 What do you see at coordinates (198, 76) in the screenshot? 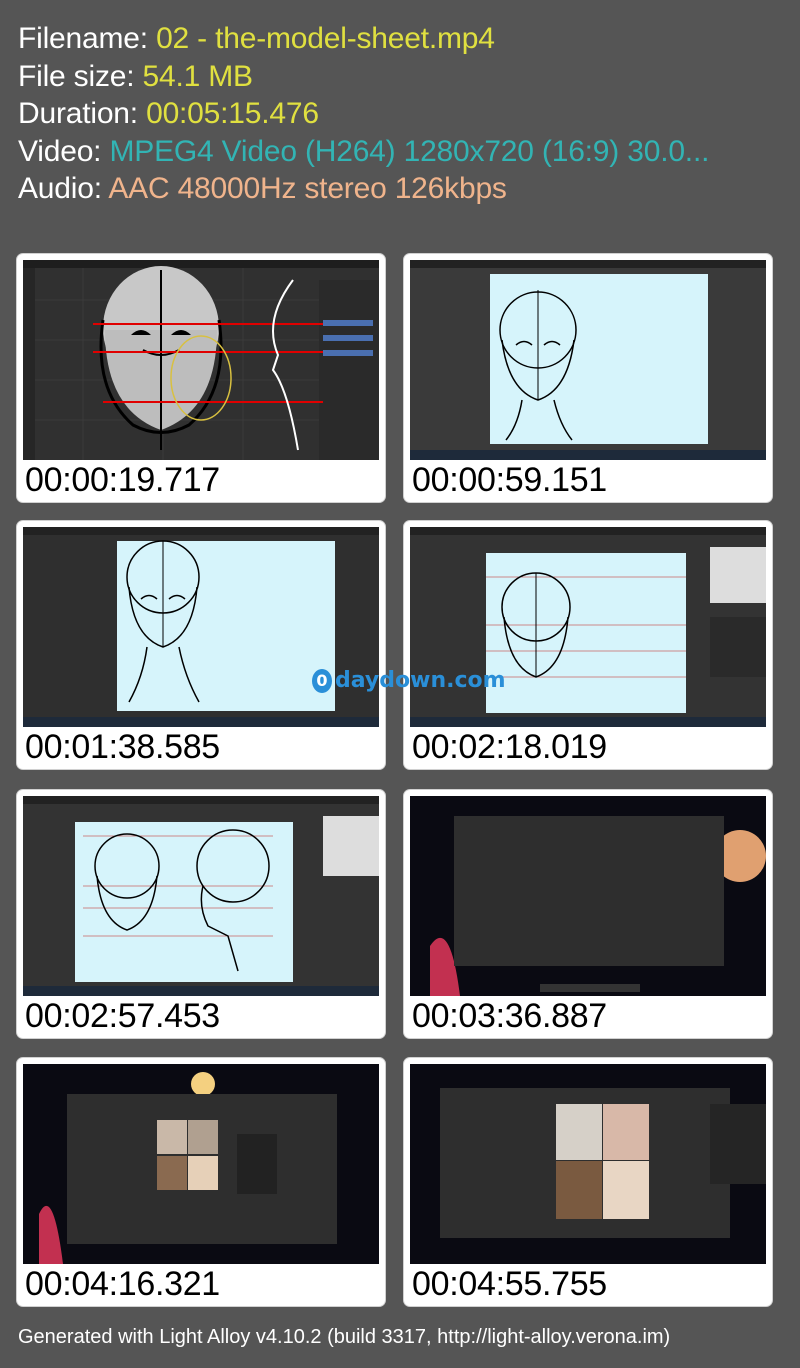
I see `filesize-value: 54.1 MB` at bounding box center [198, 76].